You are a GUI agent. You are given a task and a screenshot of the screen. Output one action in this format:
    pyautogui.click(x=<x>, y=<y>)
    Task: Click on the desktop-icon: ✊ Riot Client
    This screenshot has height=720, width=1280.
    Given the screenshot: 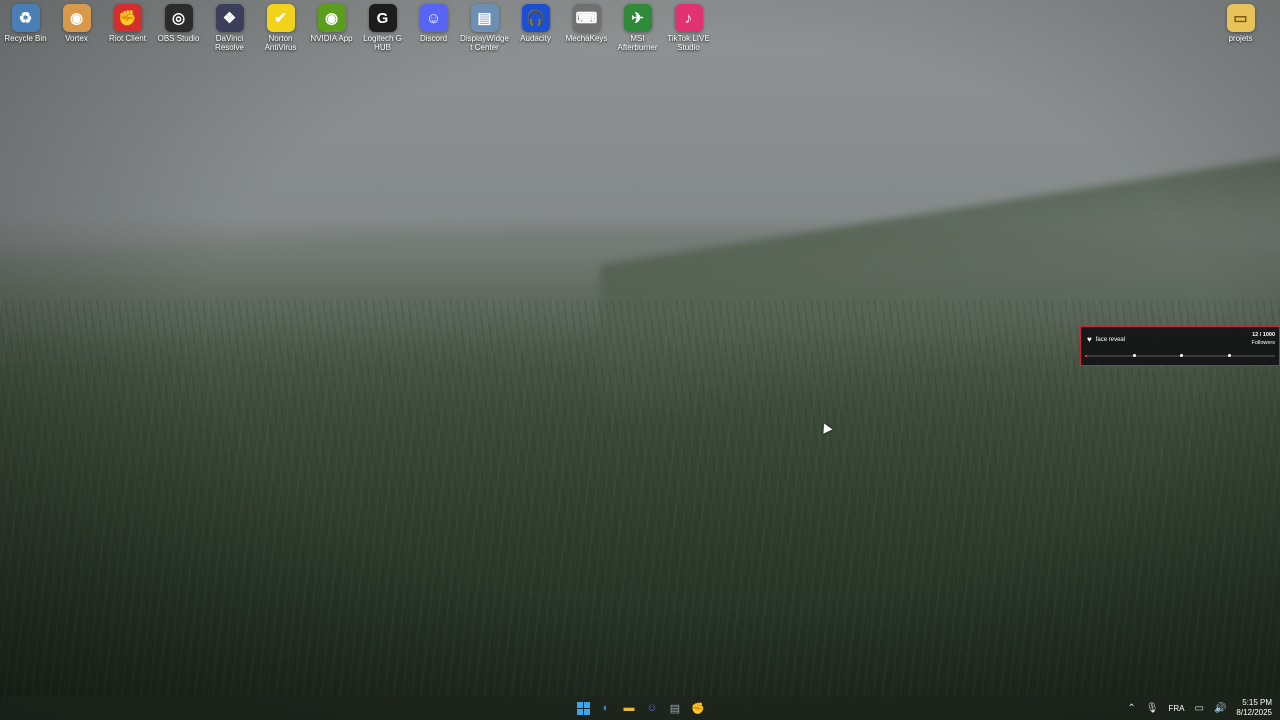 What is the action you would take?
    pyautogui.click(x=127, y=28)
    